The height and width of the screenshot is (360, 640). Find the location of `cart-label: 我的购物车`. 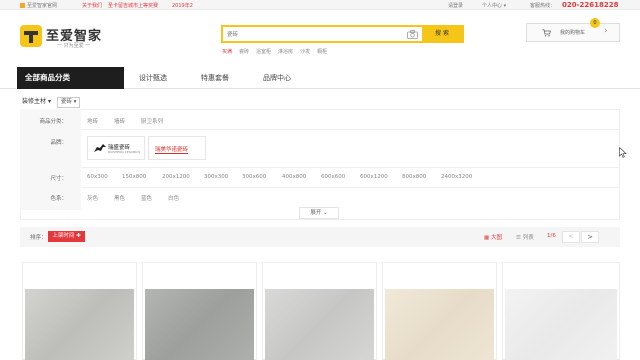

cart-label: 我的购物车 is located at coordinates (573, 33).